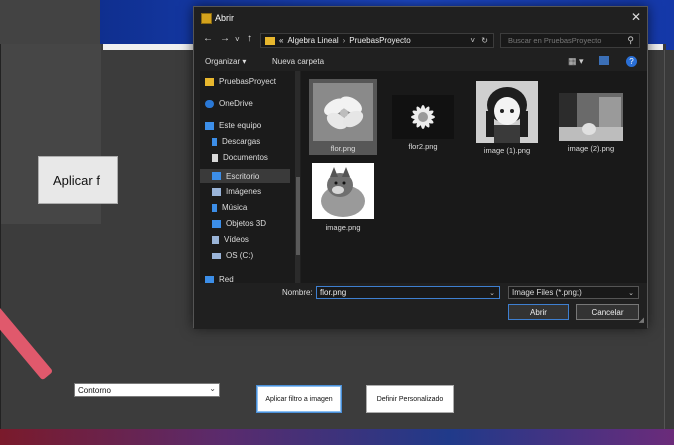 This screenshot has height=445, width=674. I want to click on apply-button-label: Aplicar f, so click(76, 180).